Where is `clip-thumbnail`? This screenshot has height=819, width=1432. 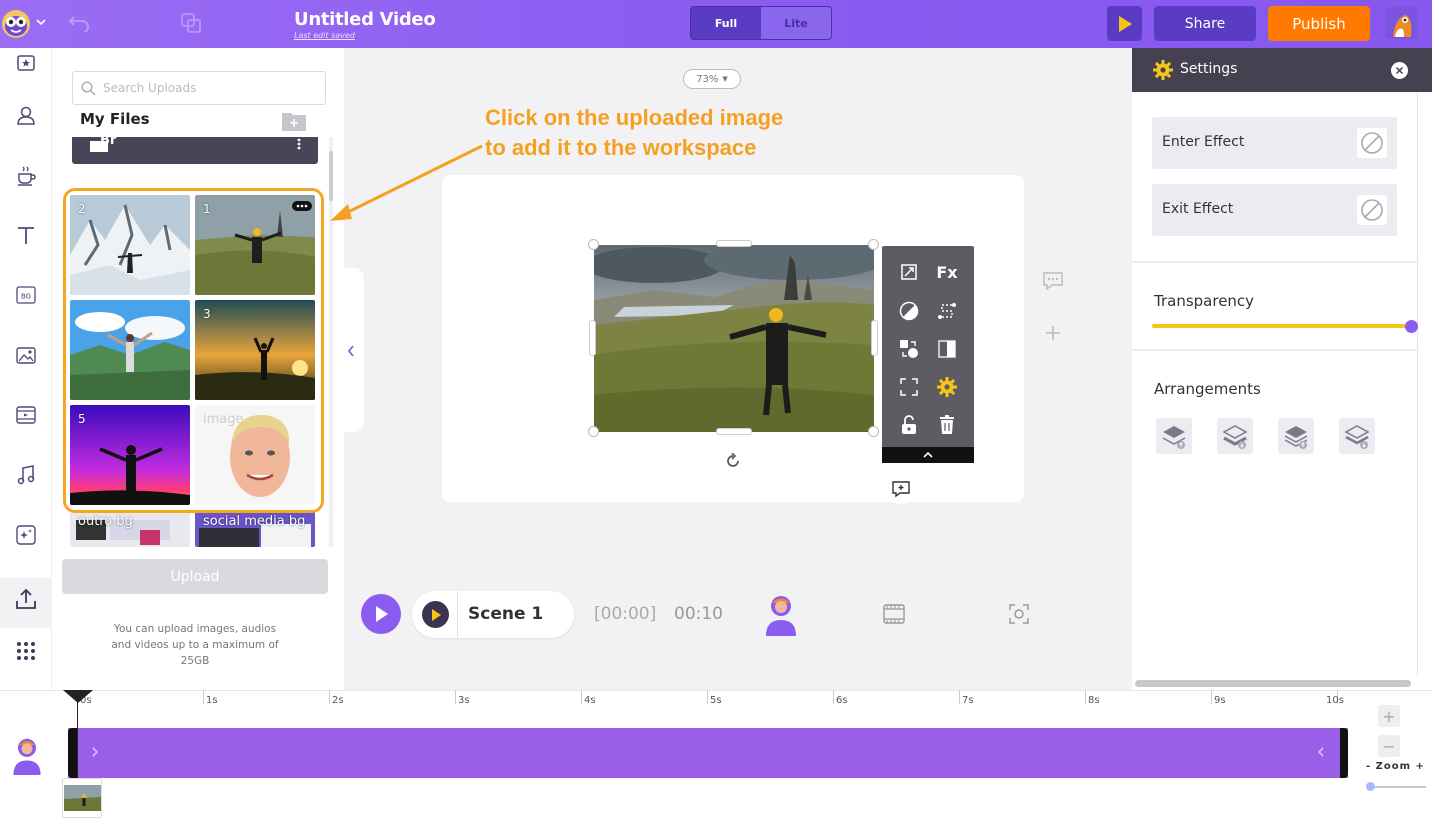 clip-thumbnail is located at coordinates (82, 798).